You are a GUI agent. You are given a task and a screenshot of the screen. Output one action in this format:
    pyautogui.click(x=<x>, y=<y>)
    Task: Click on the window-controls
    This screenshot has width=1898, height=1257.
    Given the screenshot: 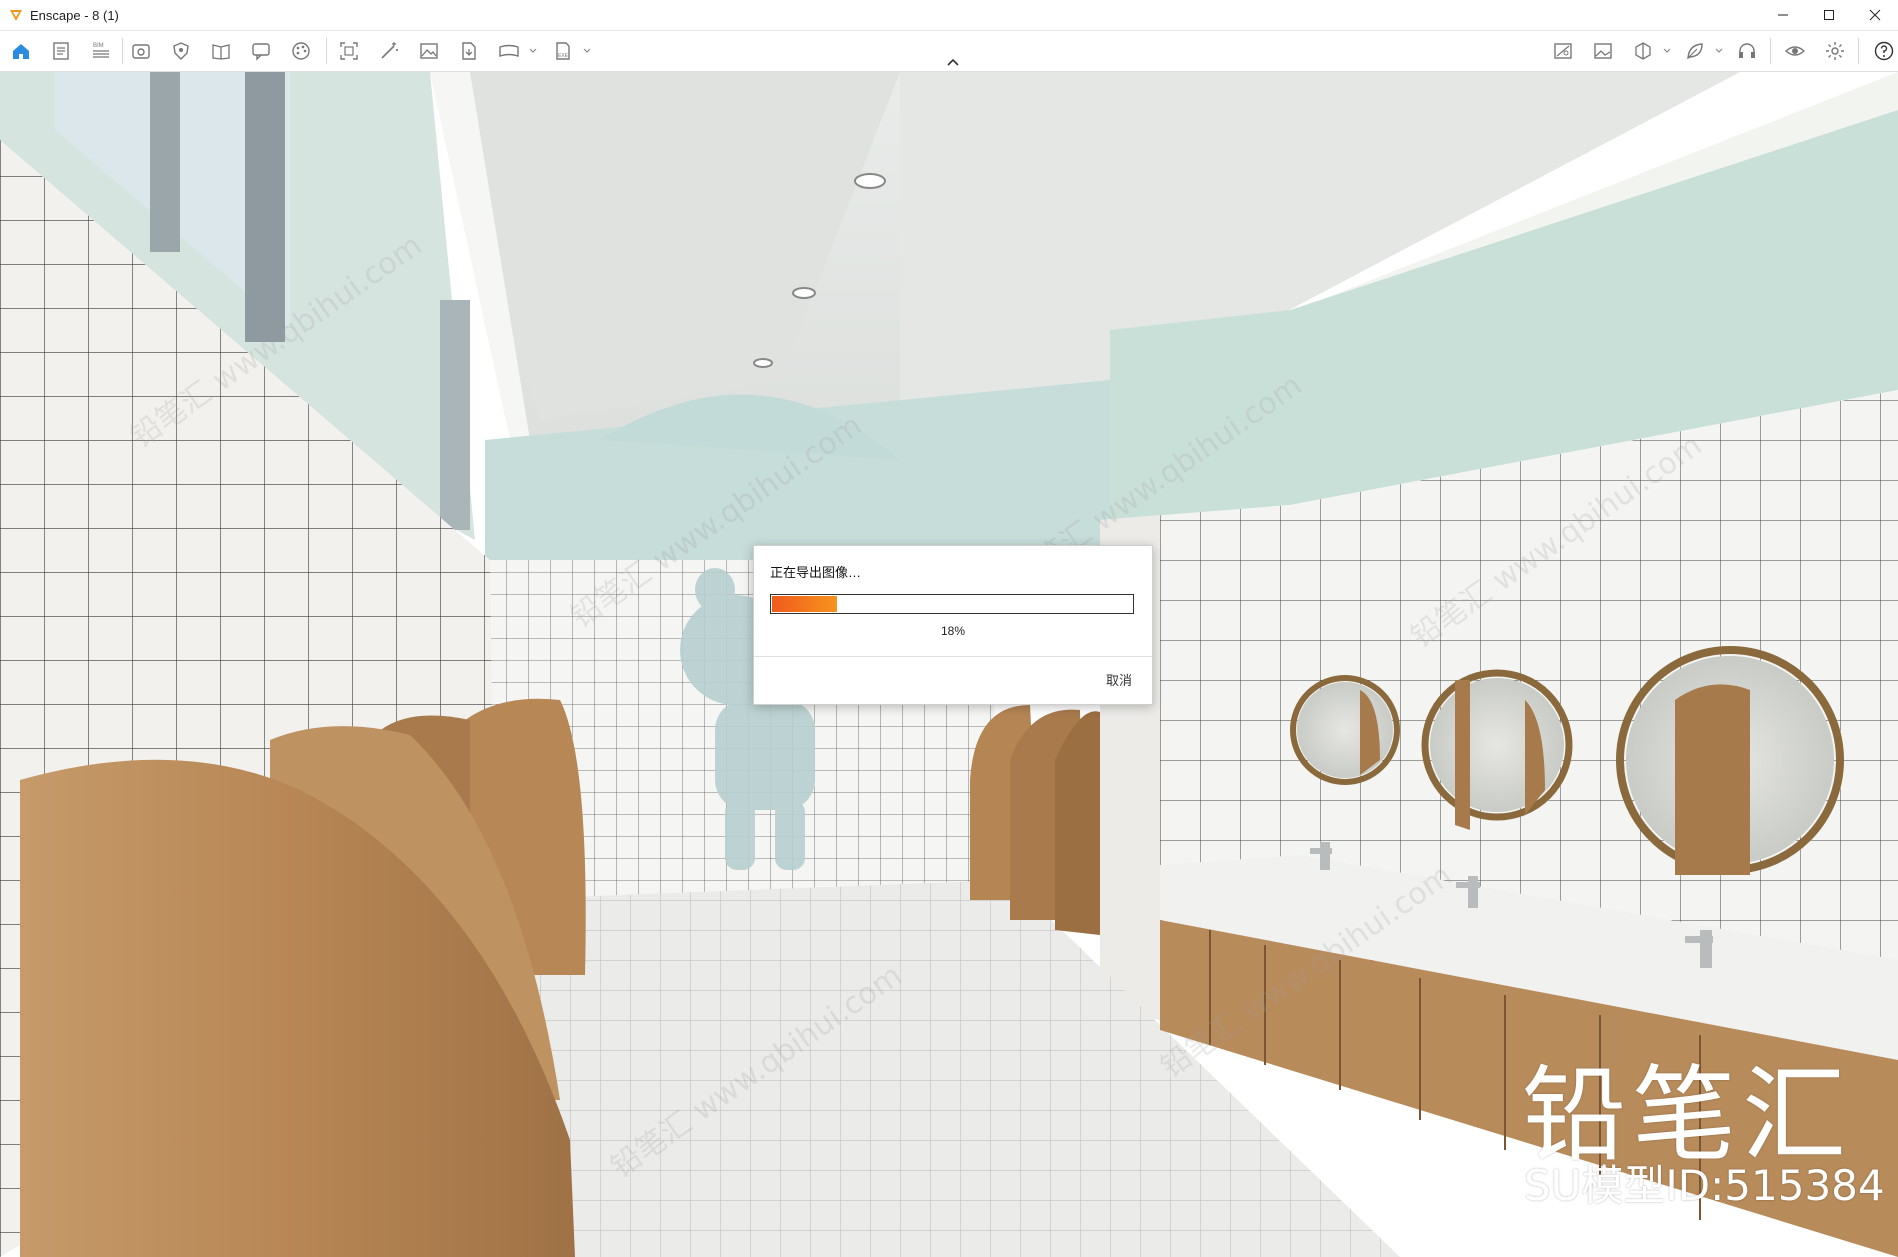 What is the action you would take?
    pyautogui.click(x=1829, y=15)
    